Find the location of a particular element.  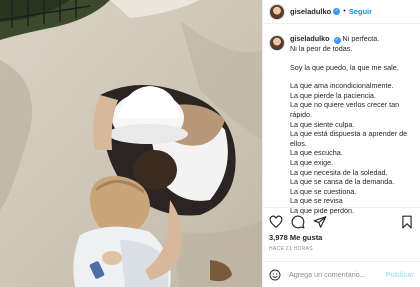

caption-line: La que se revisa is located at coordinates (316, 201).